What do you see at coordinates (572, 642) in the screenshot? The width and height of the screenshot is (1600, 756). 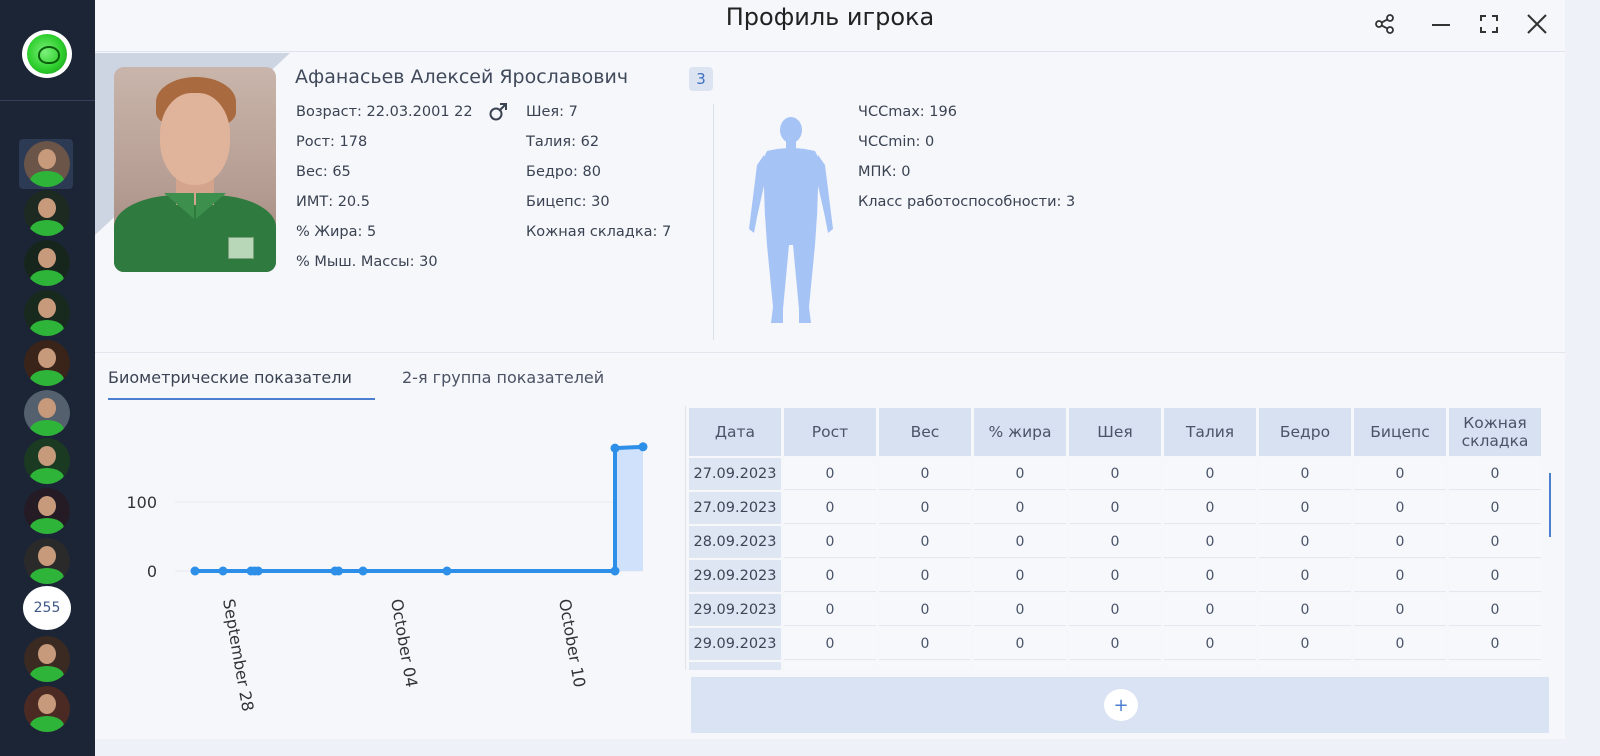 I see `x-tick-label: October 10` at bounding box center [572, 642].